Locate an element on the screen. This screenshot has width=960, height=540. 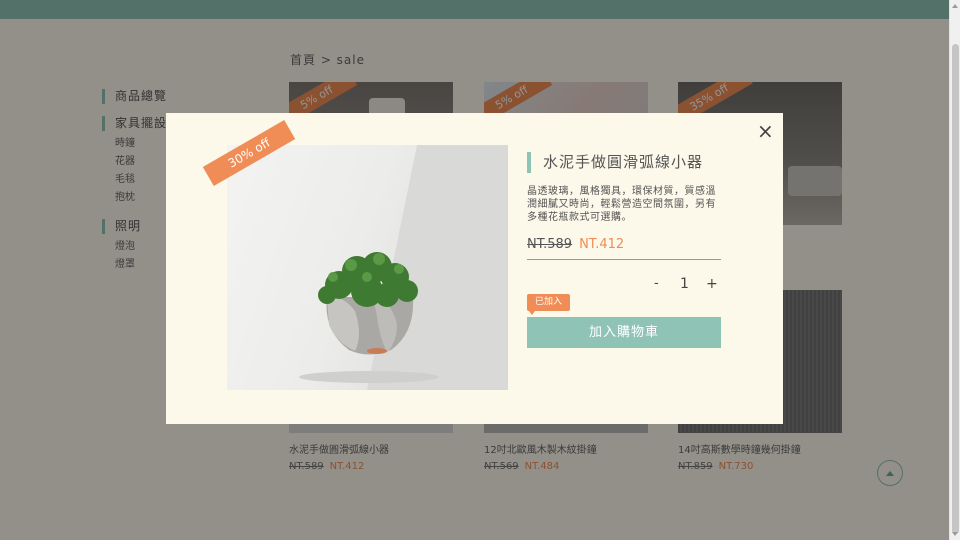
product-title: 水泥手做圓滑弧線小器 is located at coordinates (615, 162).